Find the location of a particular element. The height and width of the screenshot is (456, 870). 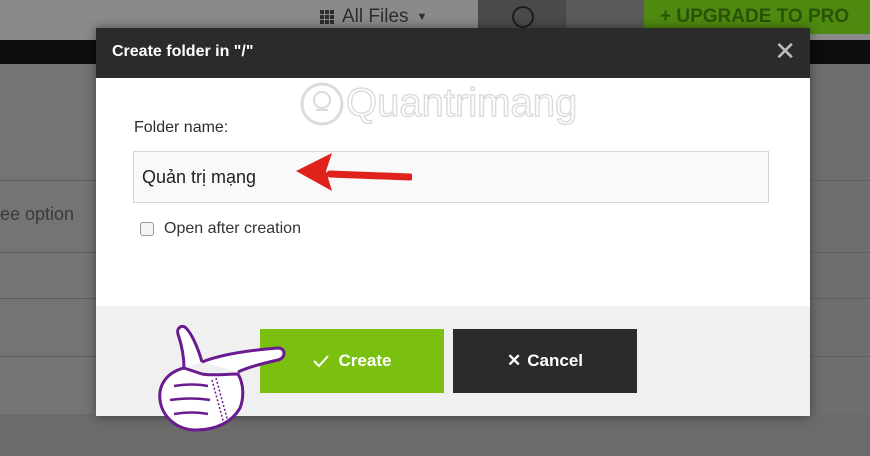

watermark-logo: Quantrimang is located at coordinates (439, 103).